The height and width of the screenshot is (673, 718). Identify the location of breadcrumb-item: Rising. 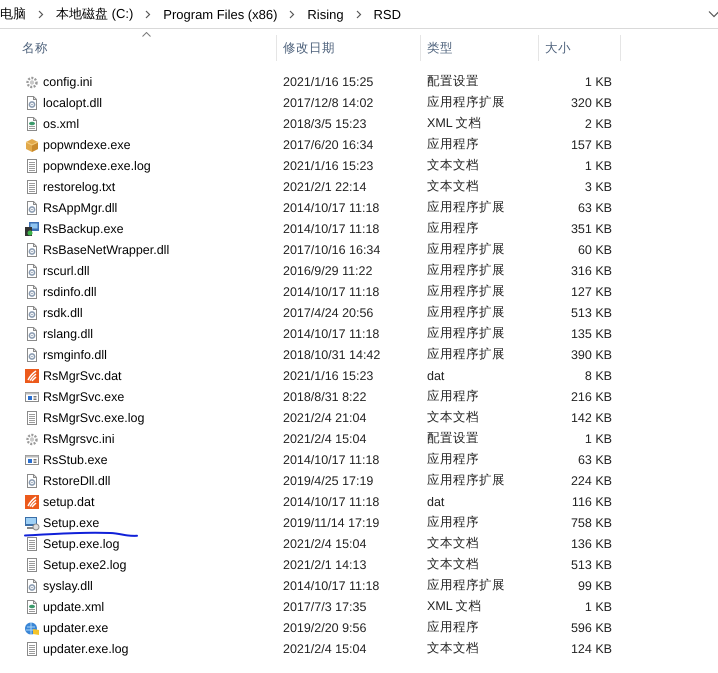
(325, 14).